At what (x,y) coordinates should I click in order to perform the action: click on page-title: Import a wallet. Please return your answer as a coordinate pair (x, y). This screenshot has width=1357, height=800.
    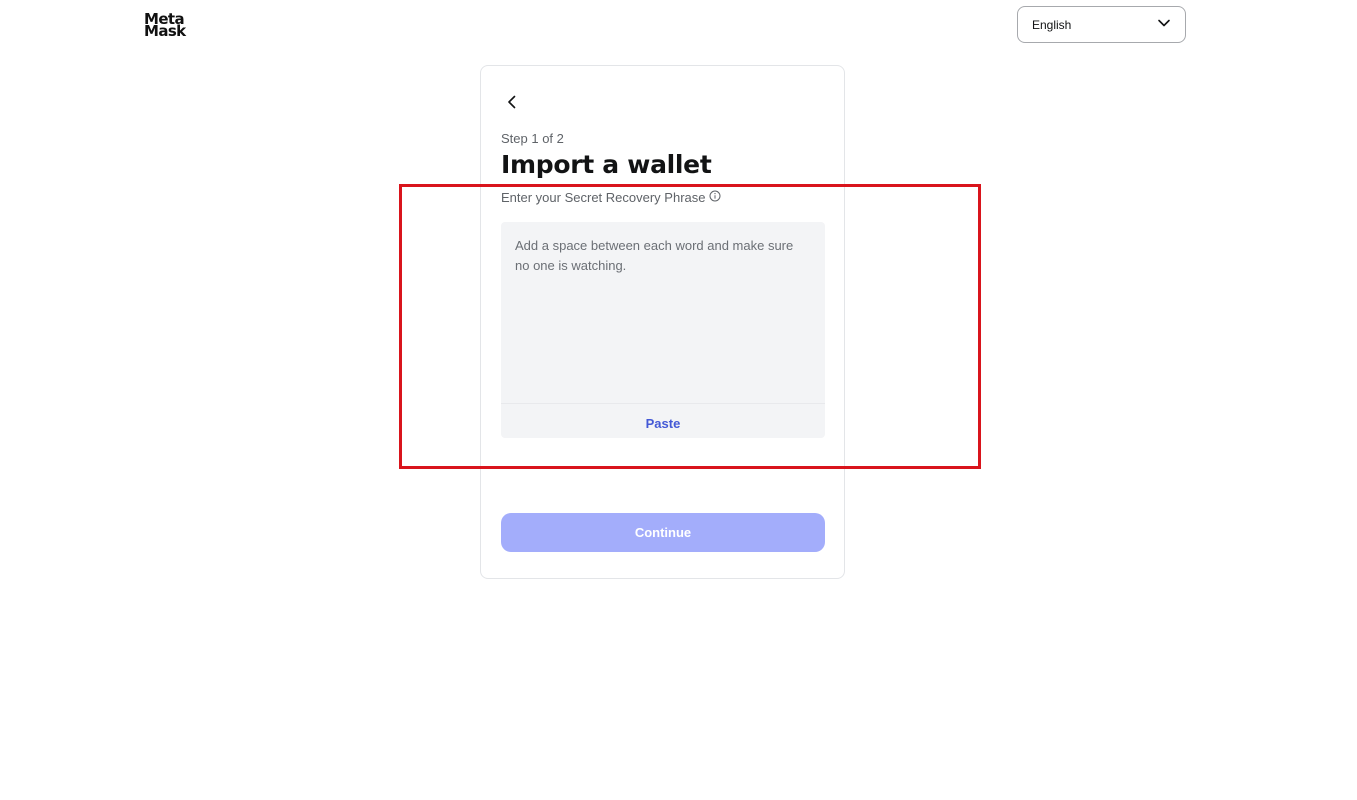
    Looking at the image, I should click on (606, 164).